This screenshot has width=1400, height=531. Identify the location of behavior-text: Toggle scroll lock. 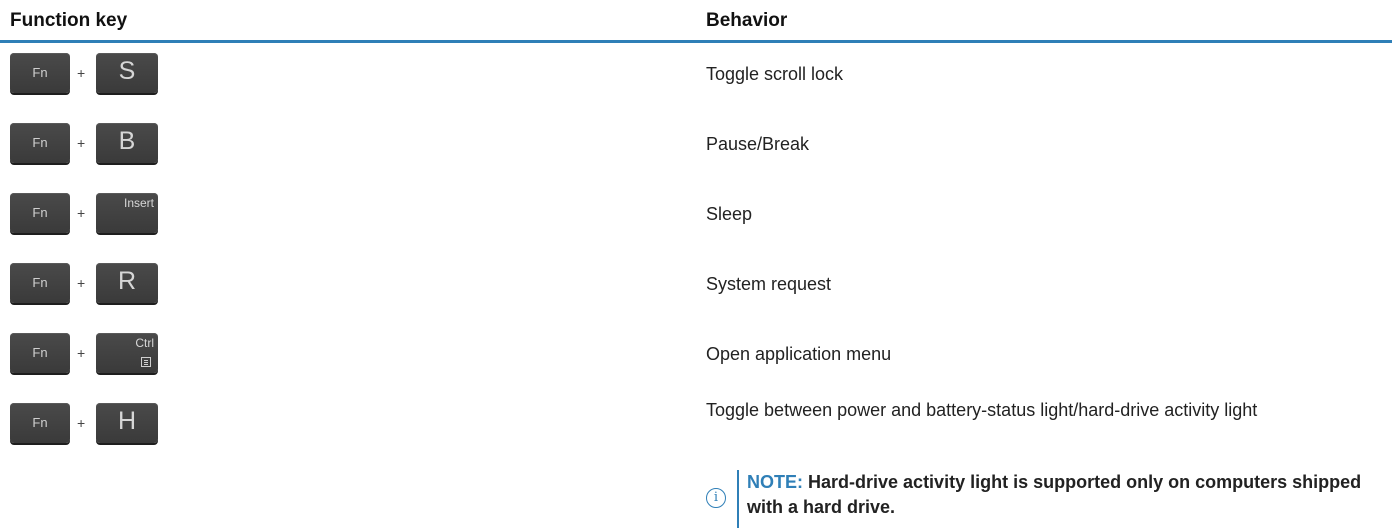
(775, 74).